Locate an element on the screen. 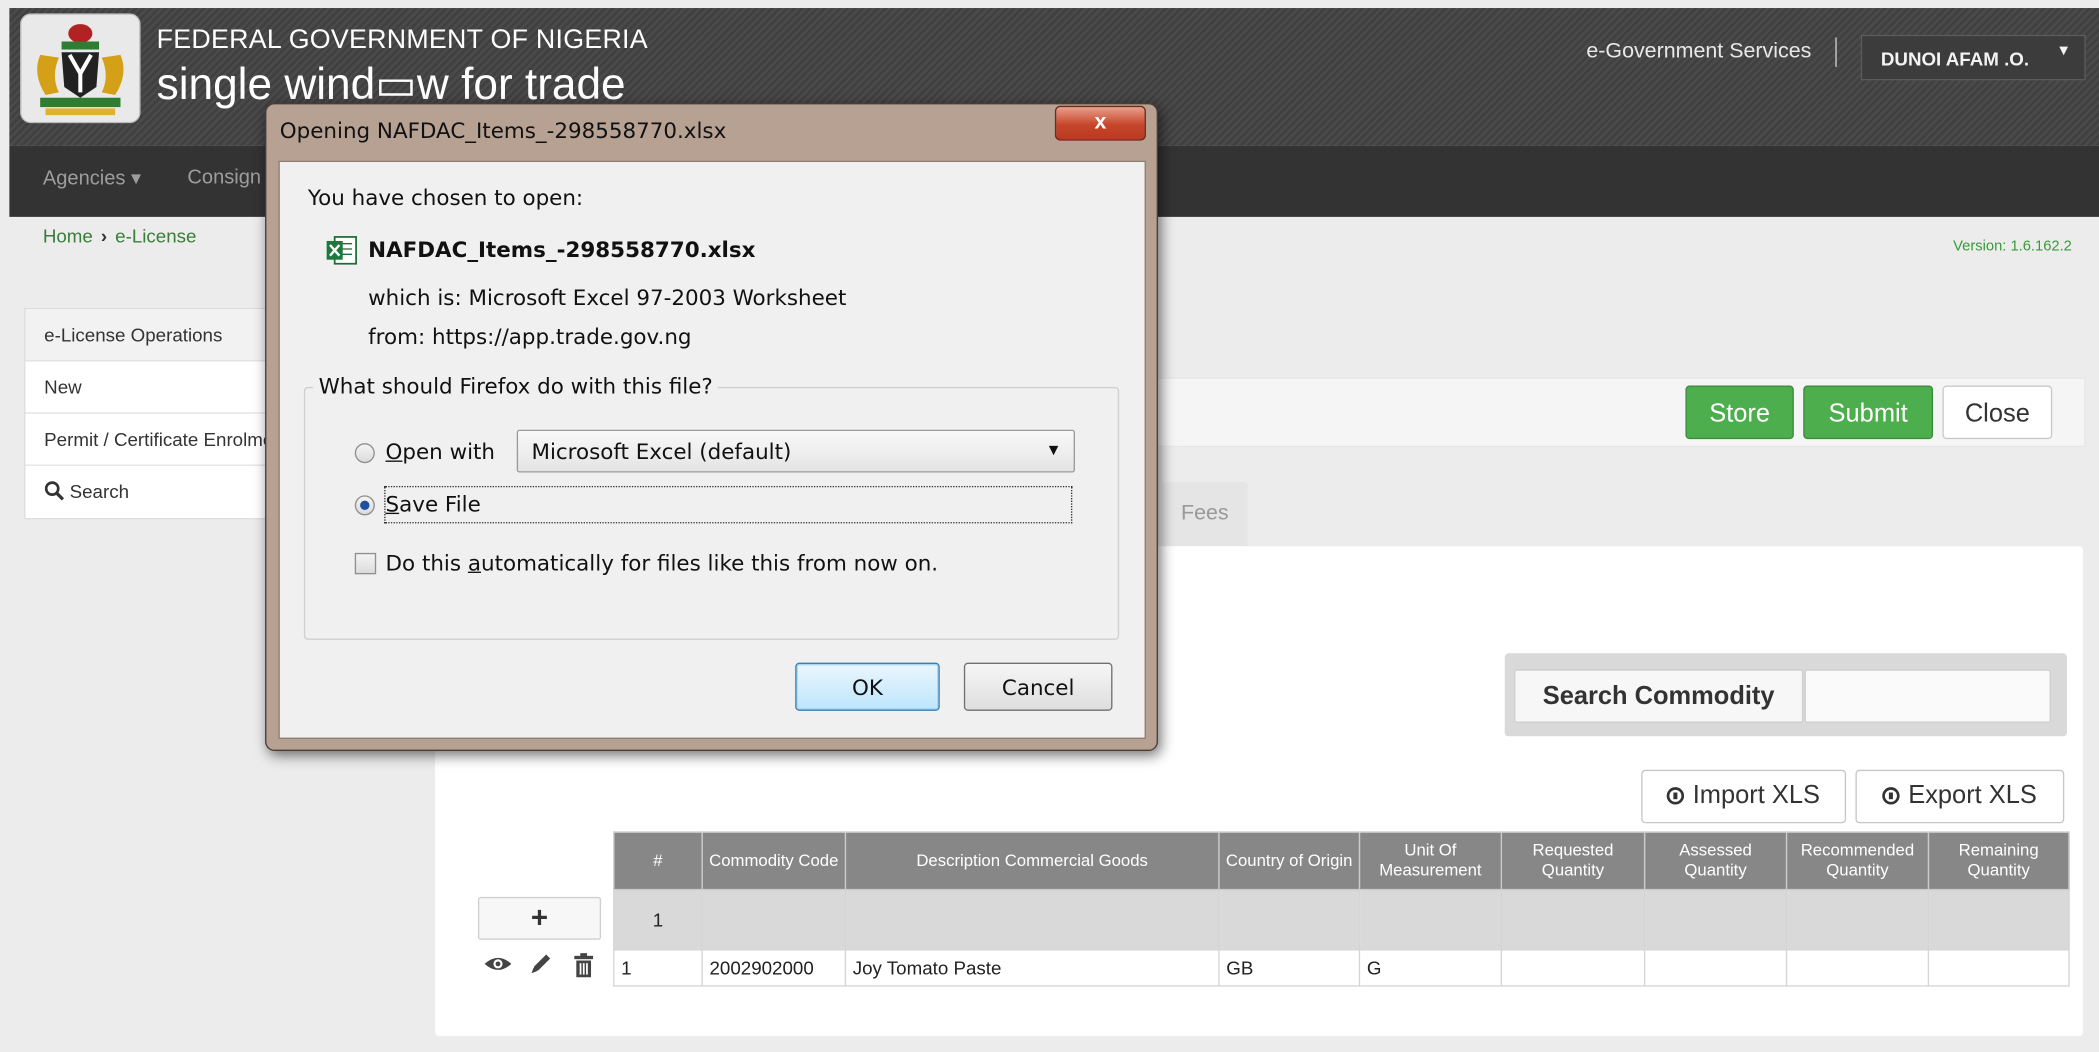 The height and width of the screenshot is (1052, 2099). store-button: Store is located at coordinates (1739, 412).